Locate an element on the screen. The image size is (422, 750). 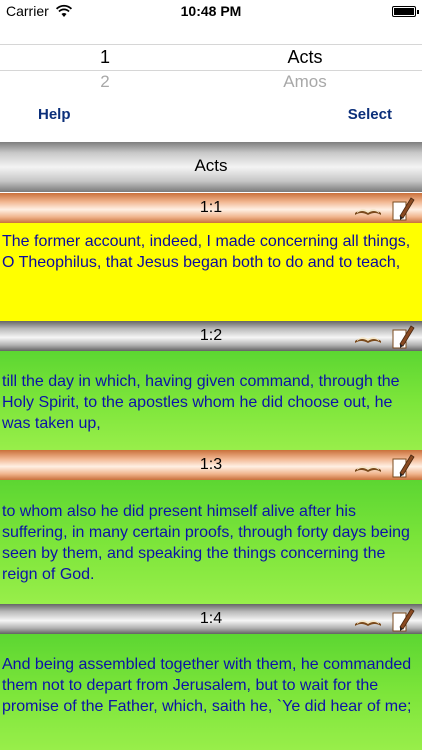
clock: 10:48 PM is located at coordinates (211, 11).